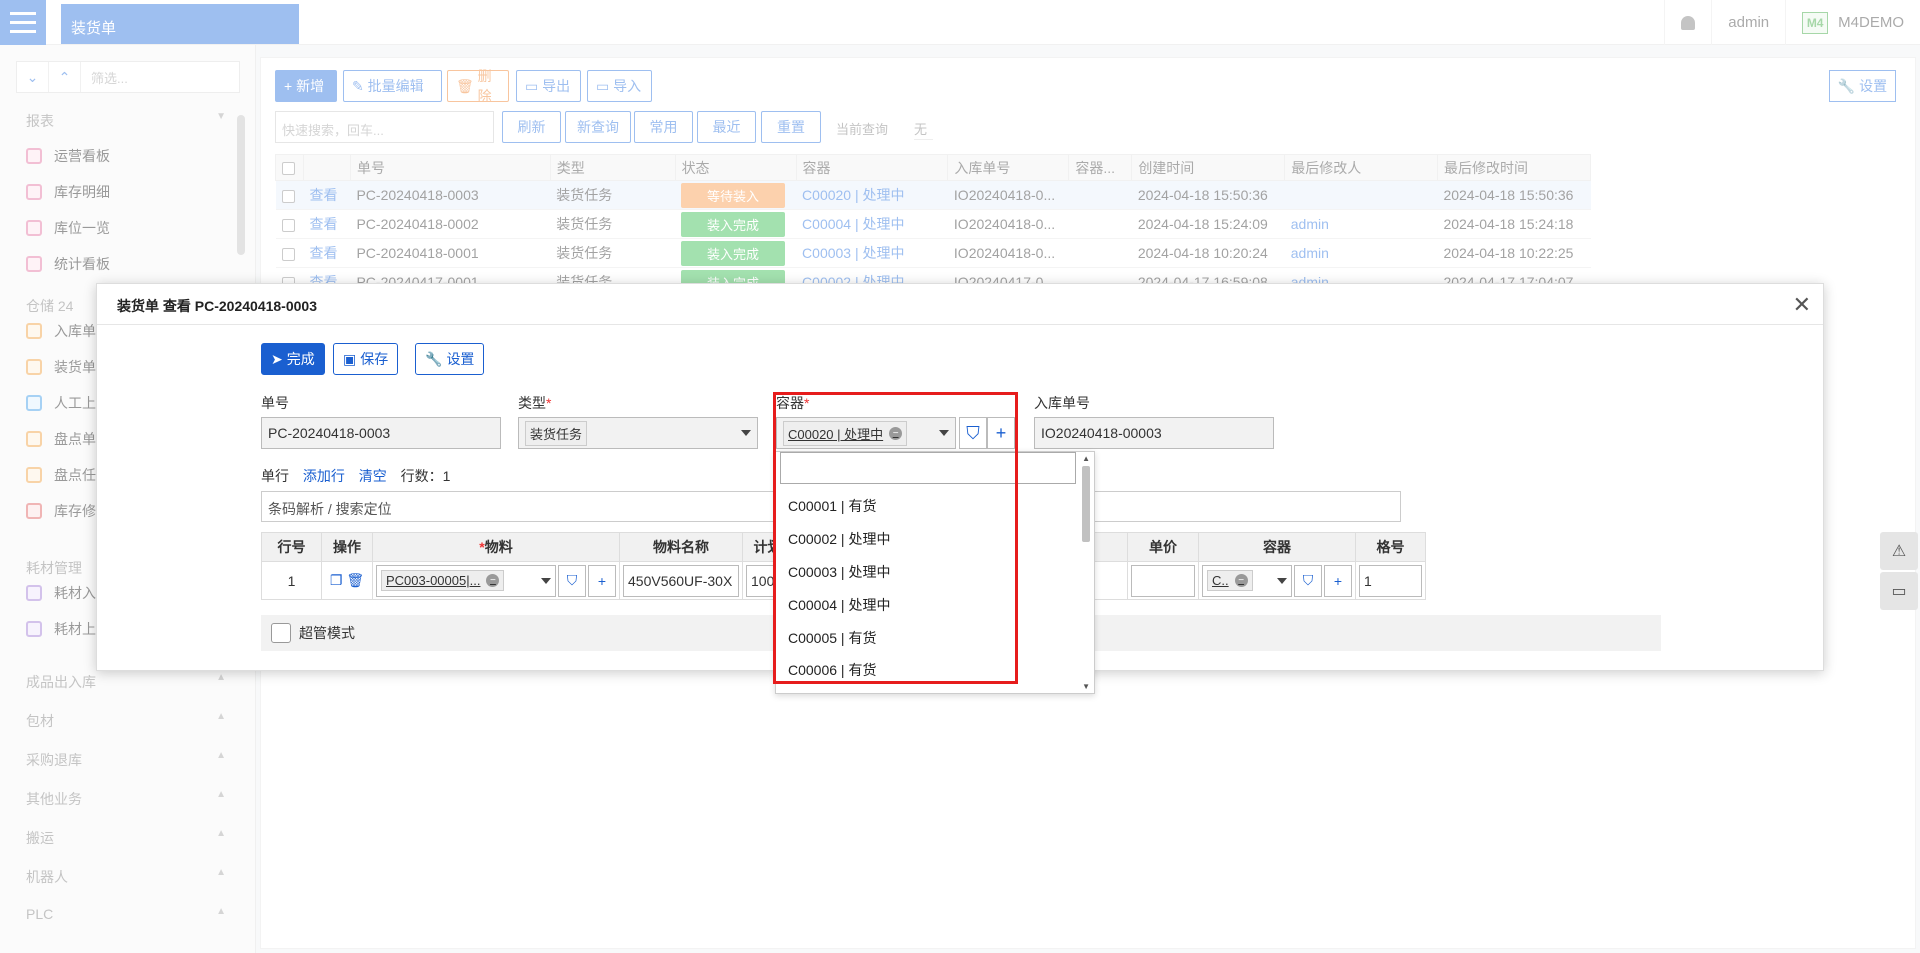 The height and width of the screenshot is (953, 1920). What do you see at coordinates (1802, 305) in the screenshot?
I see `close-icon: ✕` at bounding box center [1802, 305].